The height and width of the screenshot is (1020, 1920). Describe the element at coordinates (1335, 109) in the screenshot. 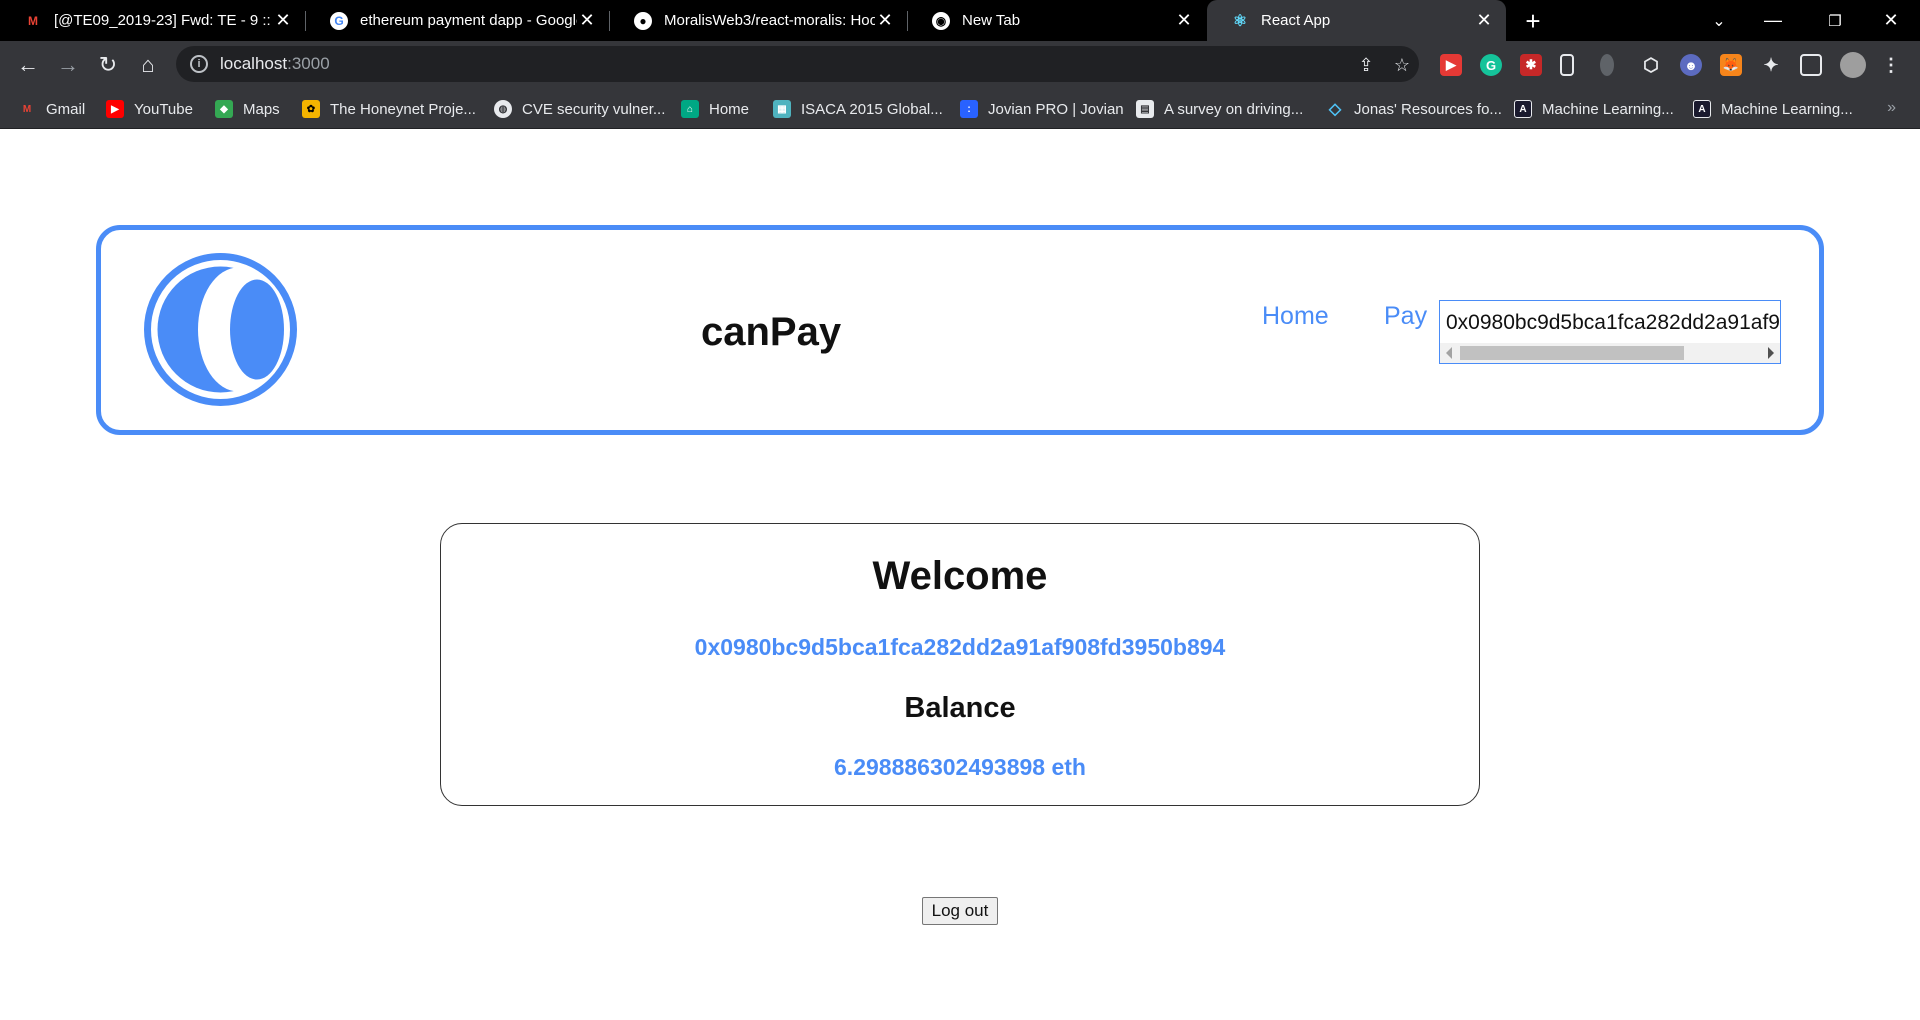

I see `diamond-icon: ◇` at that location.